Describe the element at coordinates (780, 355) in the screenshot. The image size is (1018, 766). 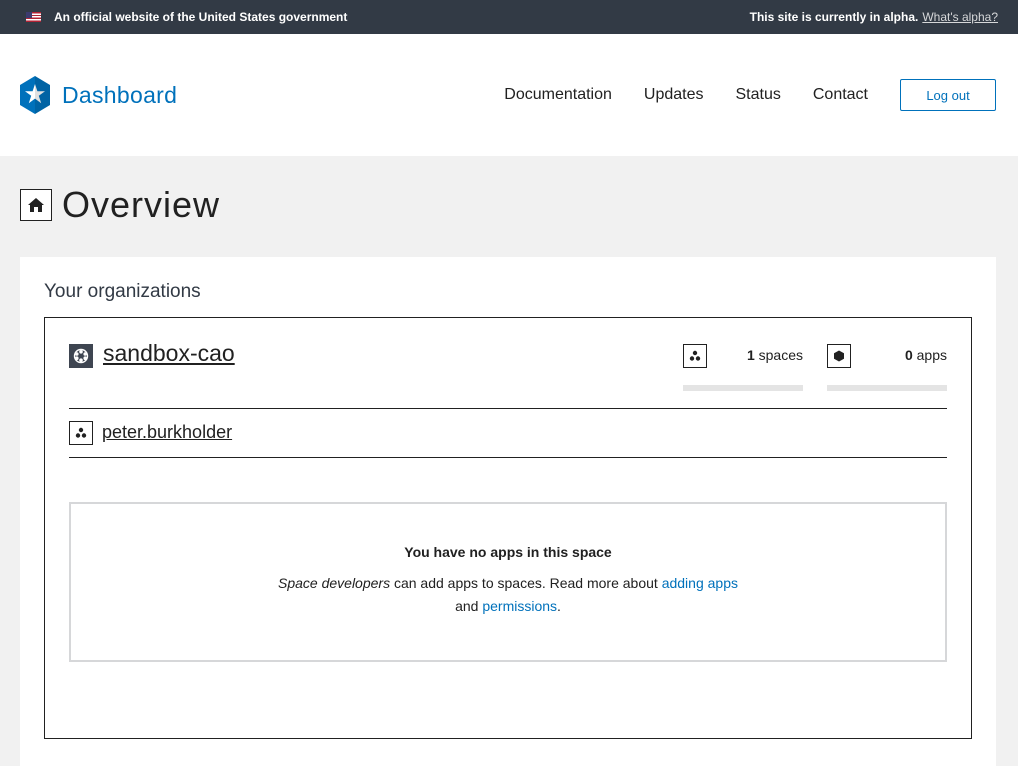
I see `spaces-label: spaces` at that location.